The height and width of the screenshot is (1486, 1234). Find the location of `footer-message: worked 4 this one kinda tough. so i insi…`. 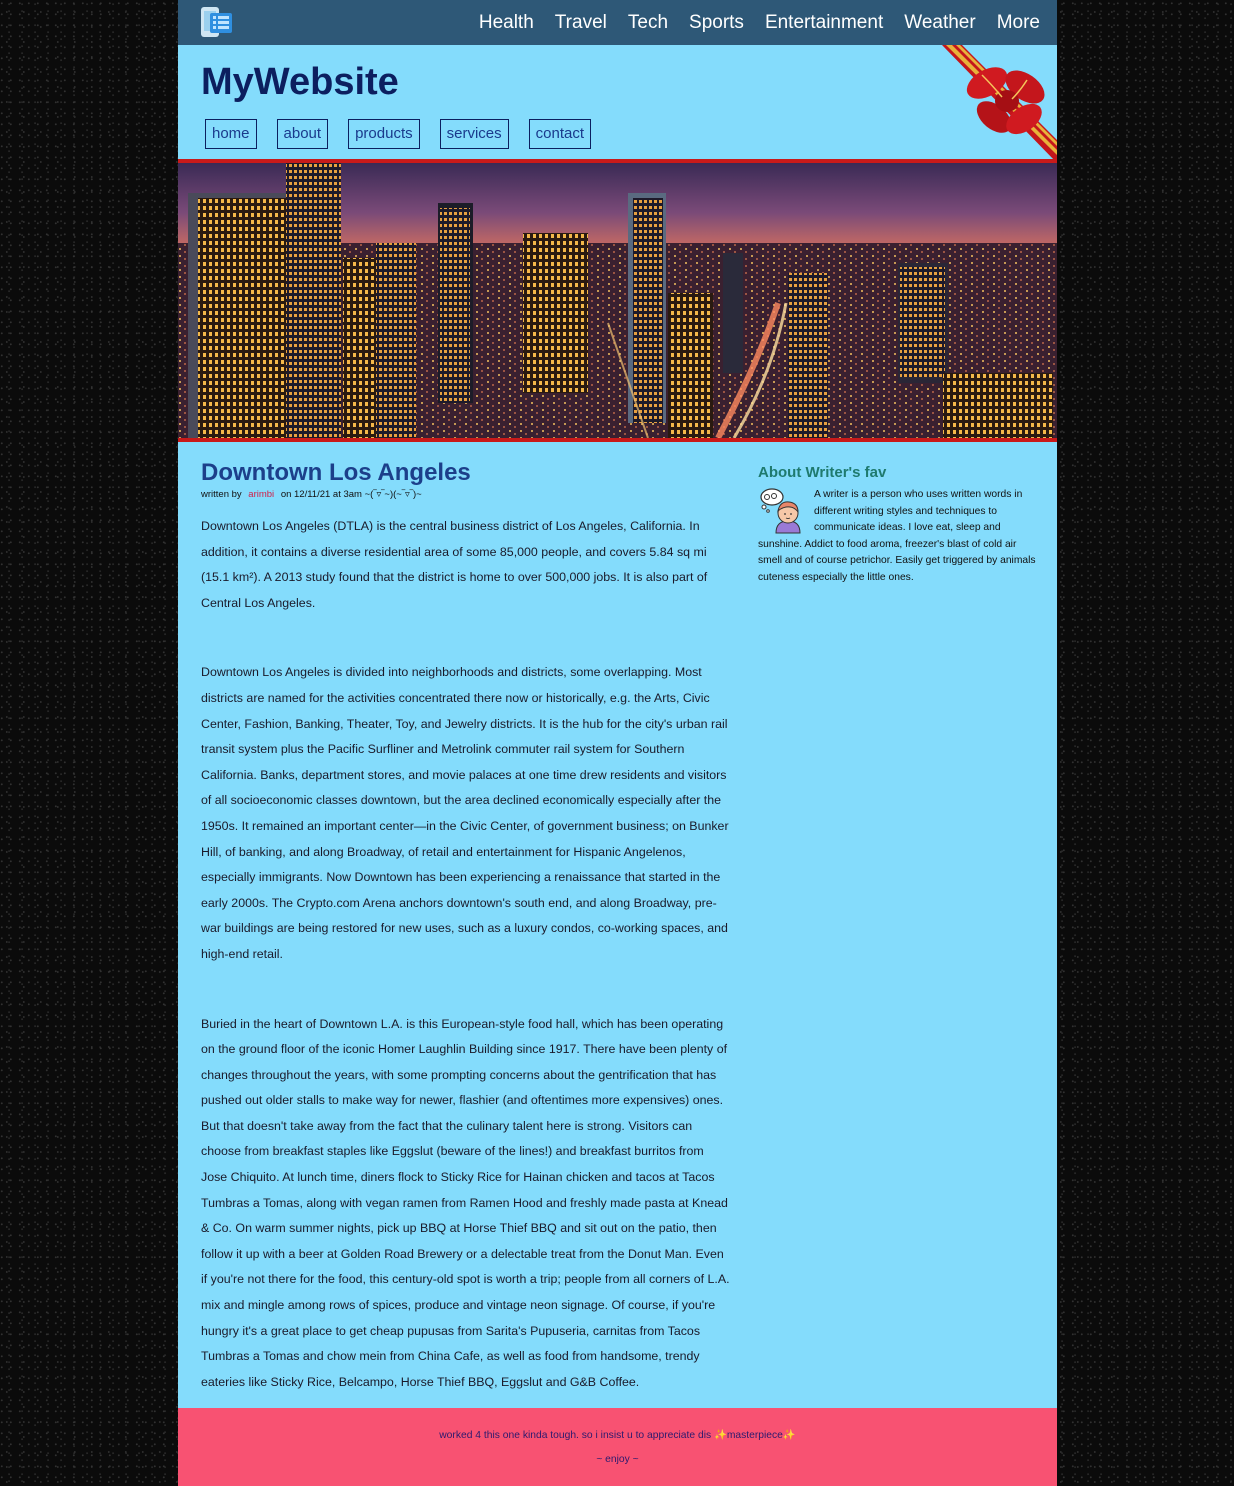

footer-message: worked 4 this one kinda tough. so i insi… is located at coordinates (617, 1435).